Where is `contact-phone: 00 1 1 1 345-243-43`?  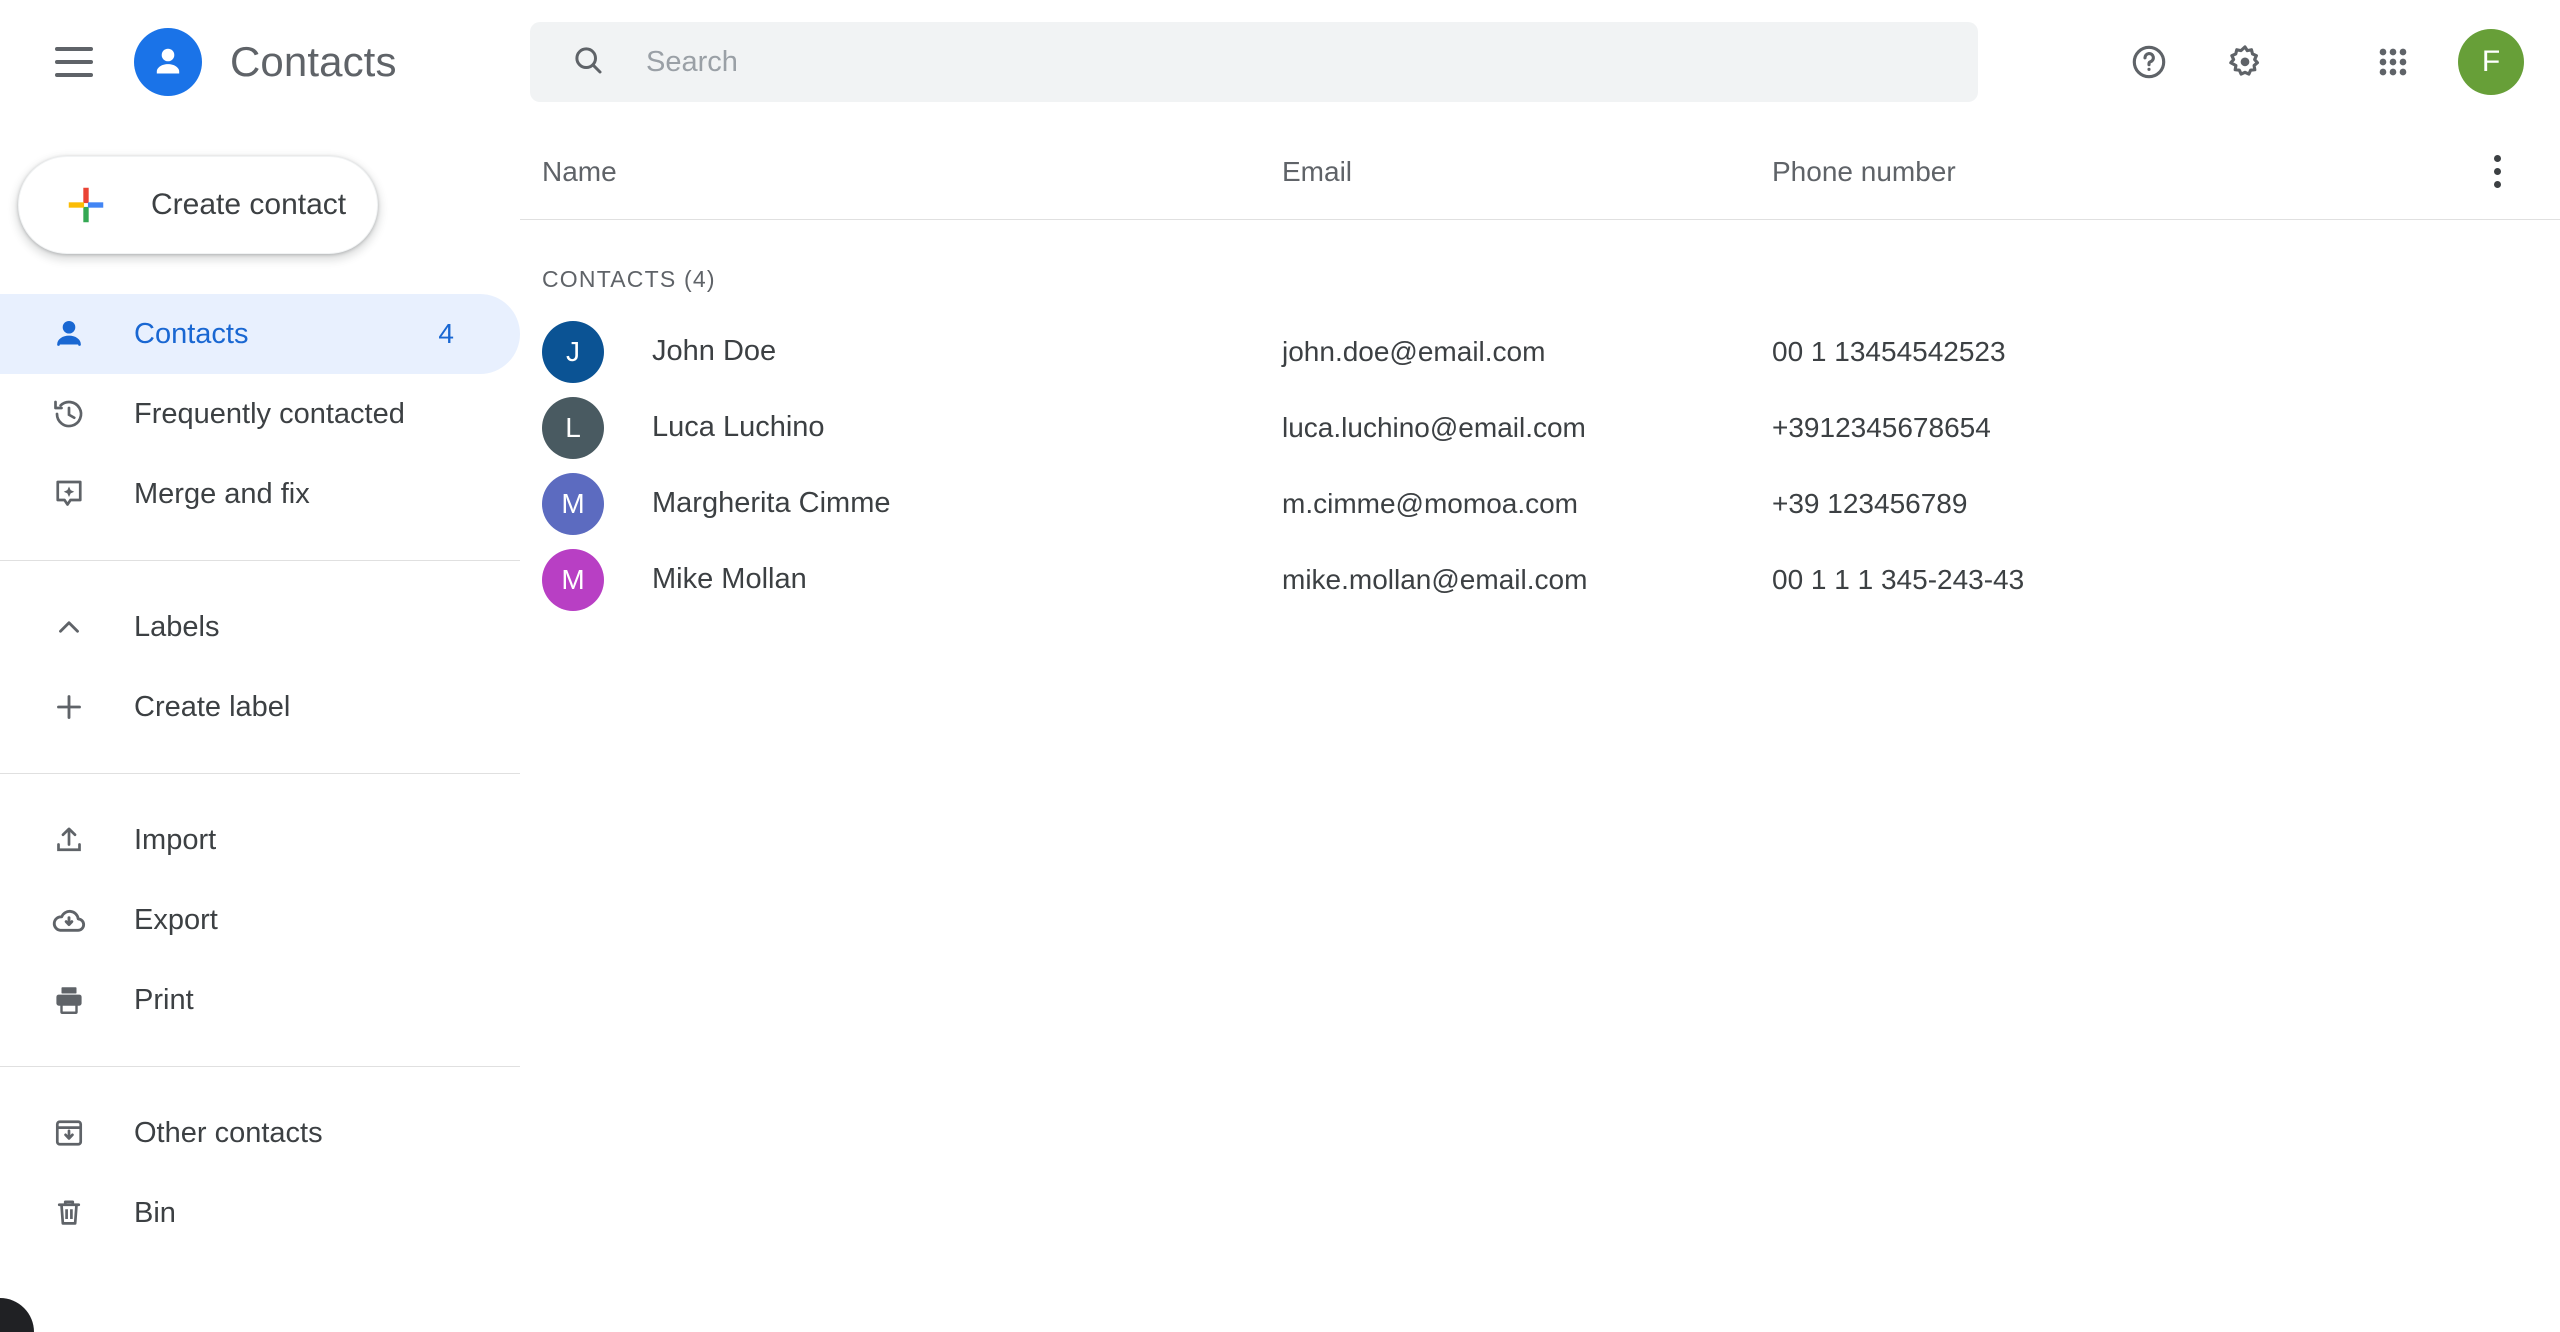 contact-phone: 00 1 1 1 345-243-43 is located at coordinates (1898, 579).